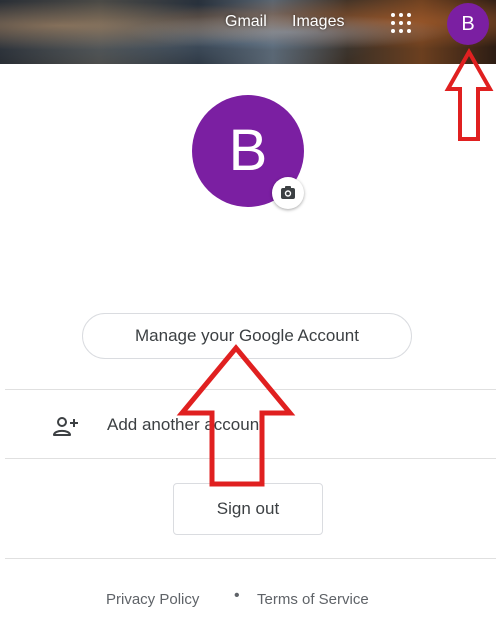 The height and width of the screenshot is (622, 496). What do you see at coordinates (248, 32) in the screenshot?
I see `top-bar: Gmail Images B` at bounding box center [248, 32].